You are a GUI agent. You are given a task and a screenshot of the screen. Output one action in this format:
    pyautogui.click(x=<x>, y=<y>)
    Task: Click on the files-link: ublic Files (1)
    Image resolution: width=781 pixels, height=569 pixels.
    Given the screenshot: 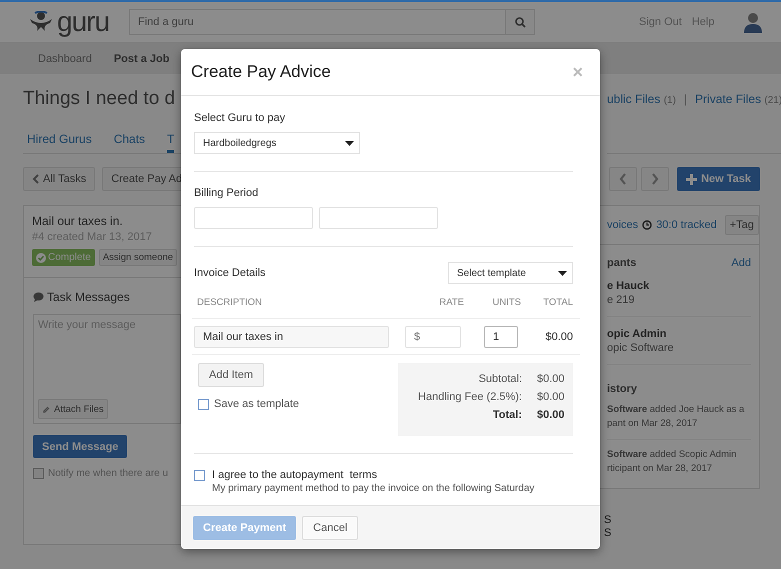 What is the action you would take?
    pyautogui.click(x=641, y=99)
    